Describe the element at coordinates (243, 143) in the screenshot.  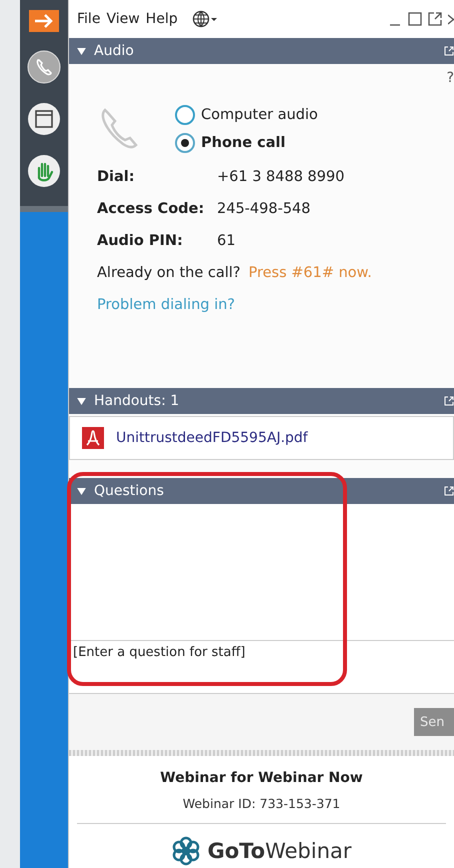
I see `radio-label: Phone call` at that location.